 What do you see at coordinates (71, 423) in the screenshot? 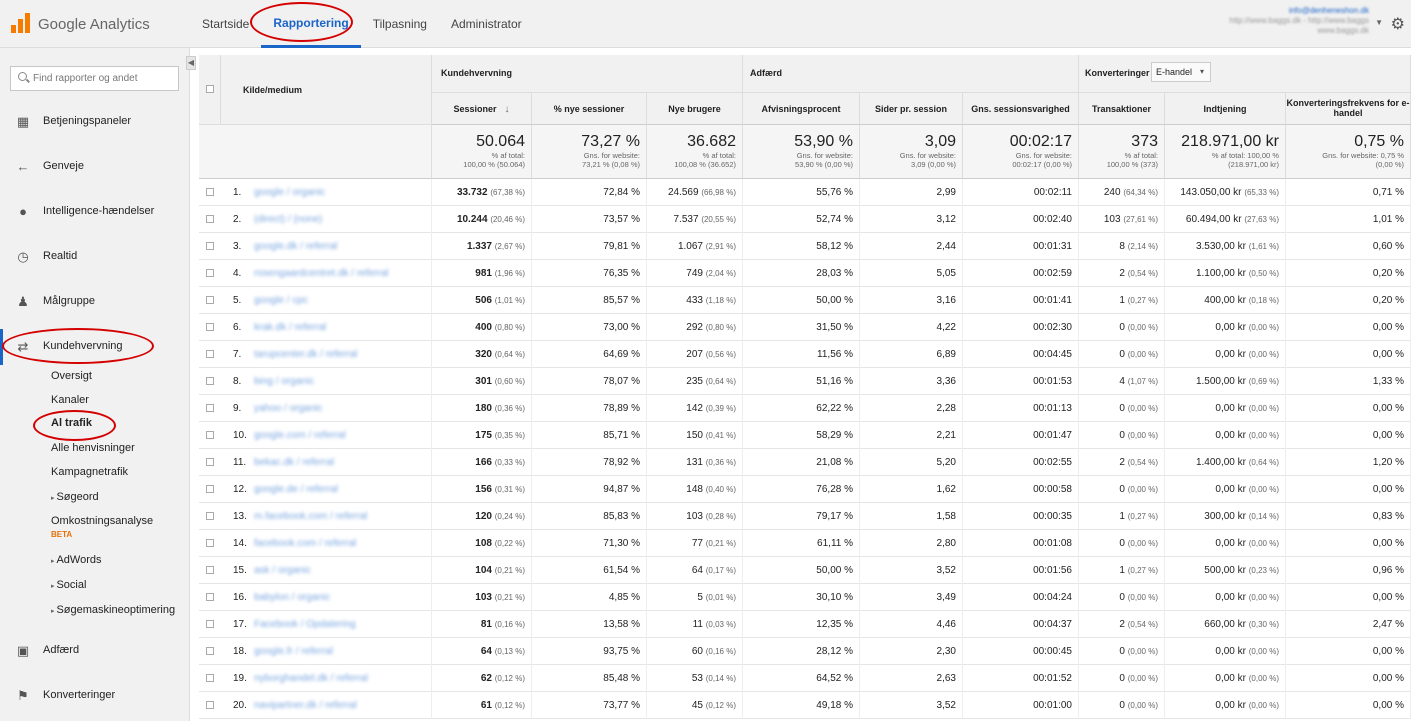
I see `sidebar-sub-al-trafik: Al trafik` at bounding box center [71, 423].